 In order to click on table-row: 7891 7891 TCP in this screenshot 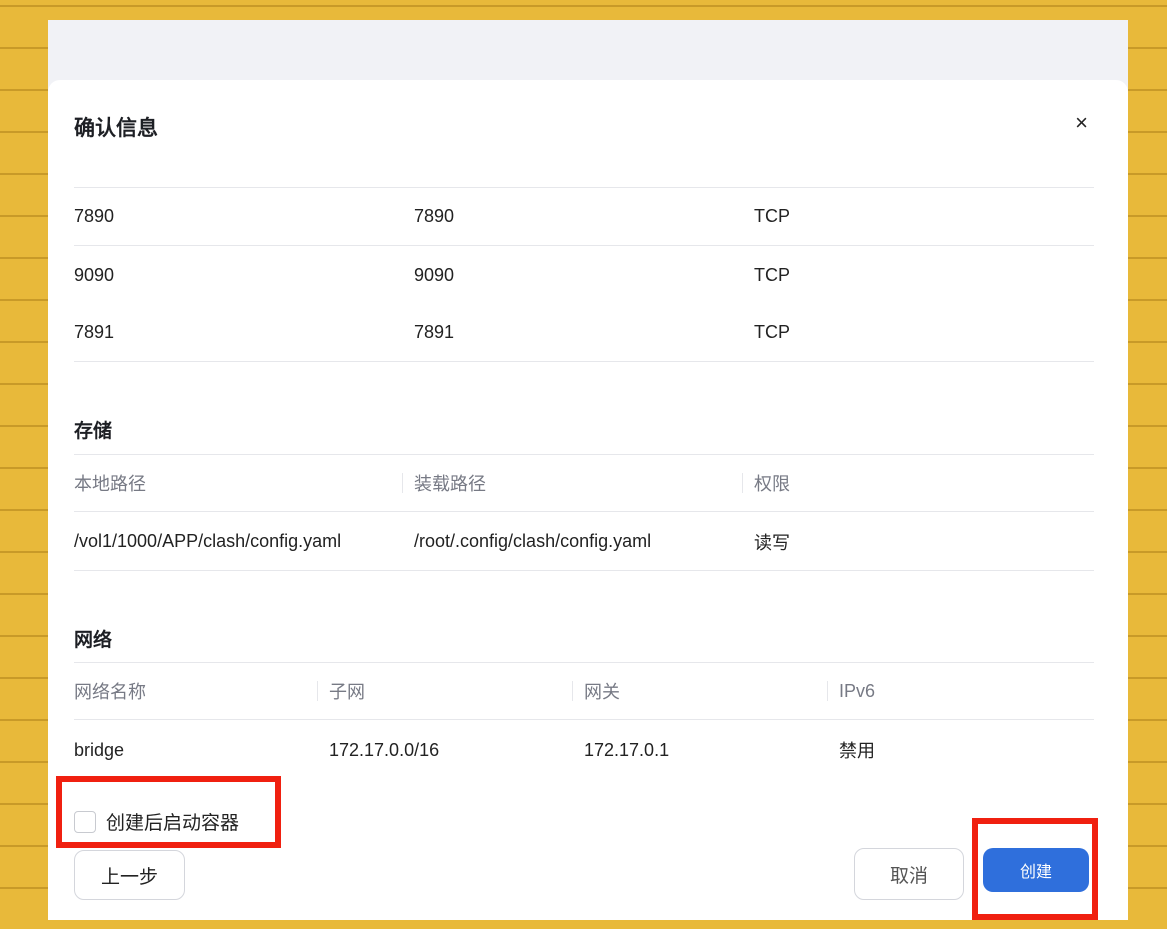, I will do `click(584, 333)`.